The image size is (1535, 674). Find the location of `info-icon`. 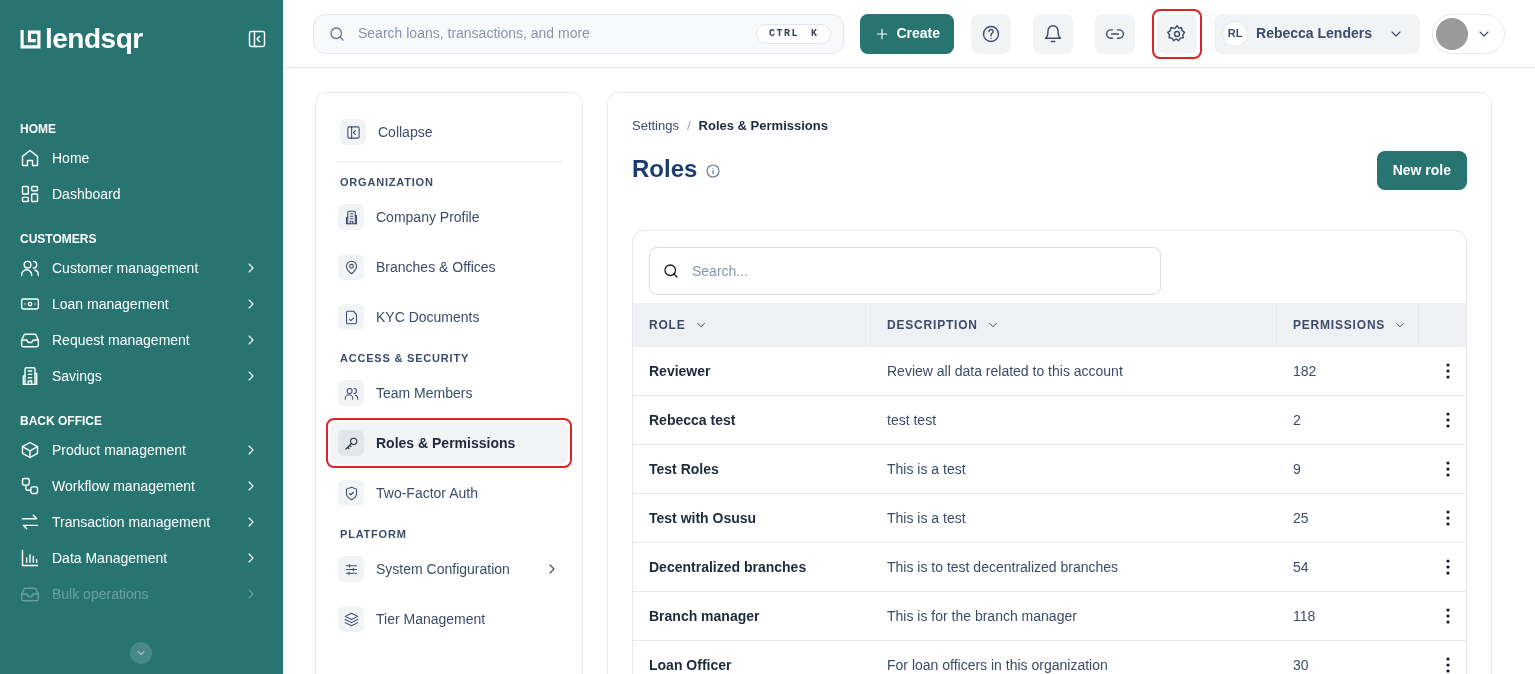

info-icon is located at coordinates (713, 171).